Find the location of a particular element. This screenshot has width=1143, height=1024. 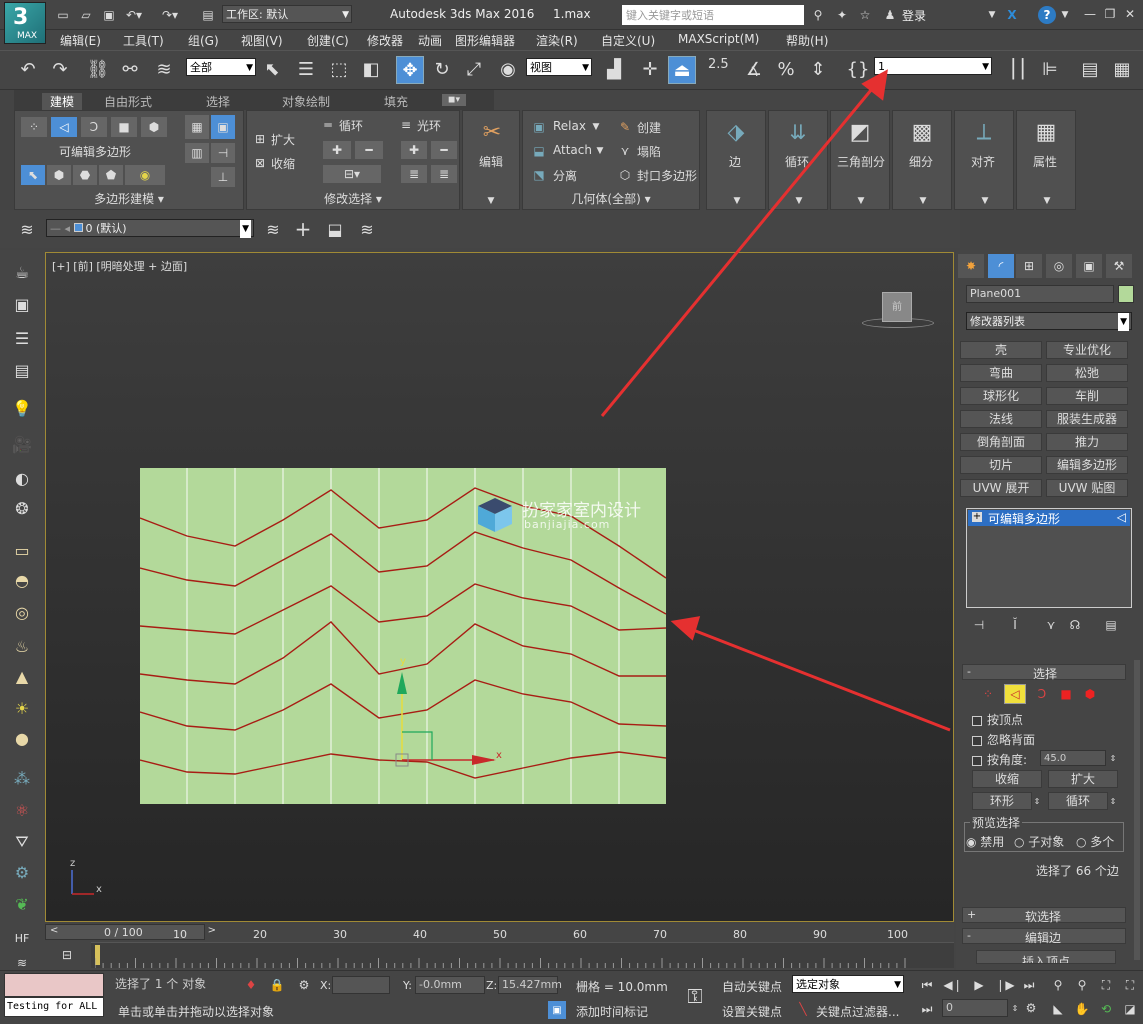

radio-selected-icon: ◉ is located at coordinates (973, 842).